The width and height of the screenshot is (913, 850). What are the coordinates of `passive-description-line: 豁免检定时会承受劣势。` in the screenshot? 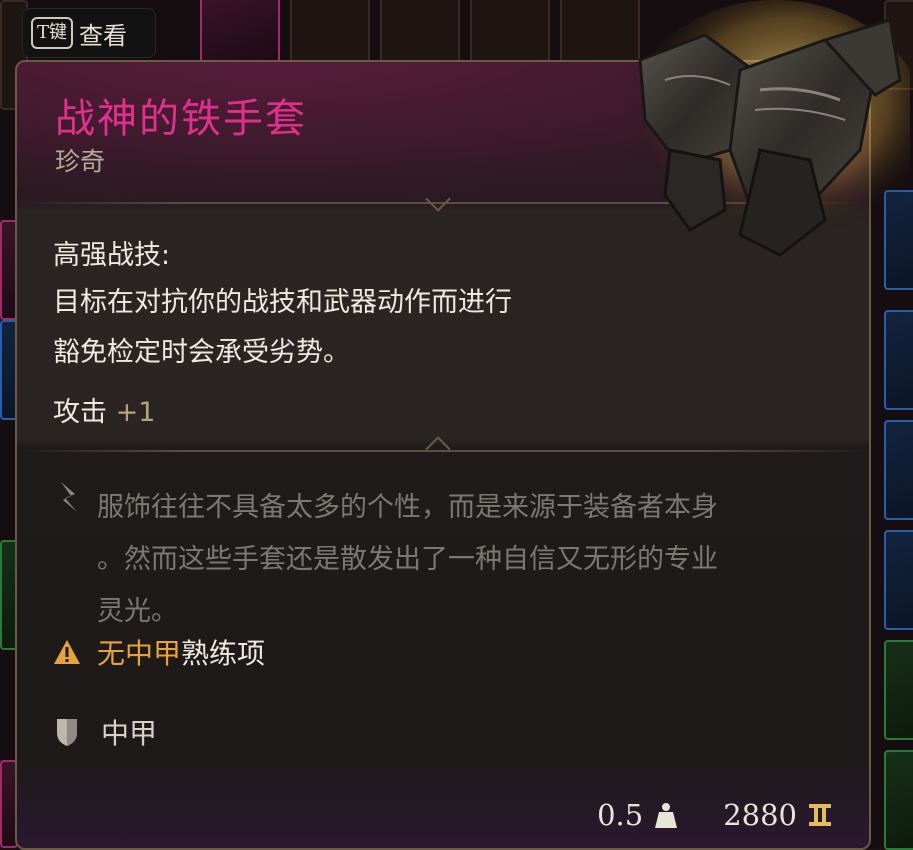 It's located at (201, 352).